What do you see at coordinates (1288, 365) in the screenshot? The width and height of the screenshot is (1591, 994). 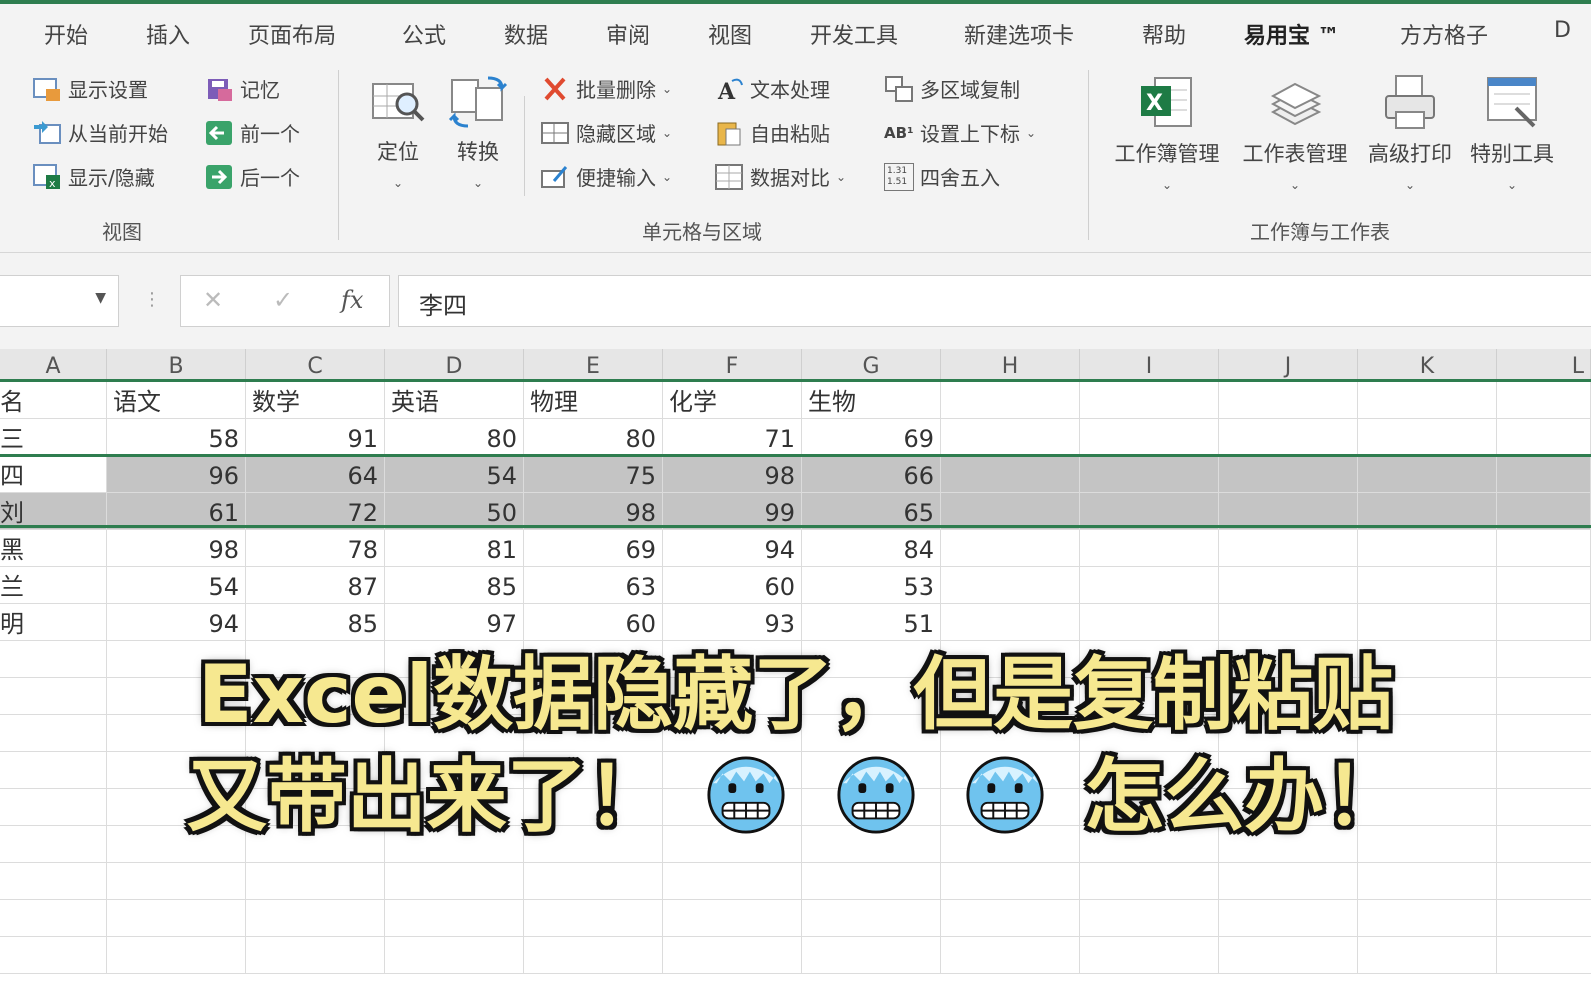 I see `column-header-j: J` at bounding box center [1288, 365].